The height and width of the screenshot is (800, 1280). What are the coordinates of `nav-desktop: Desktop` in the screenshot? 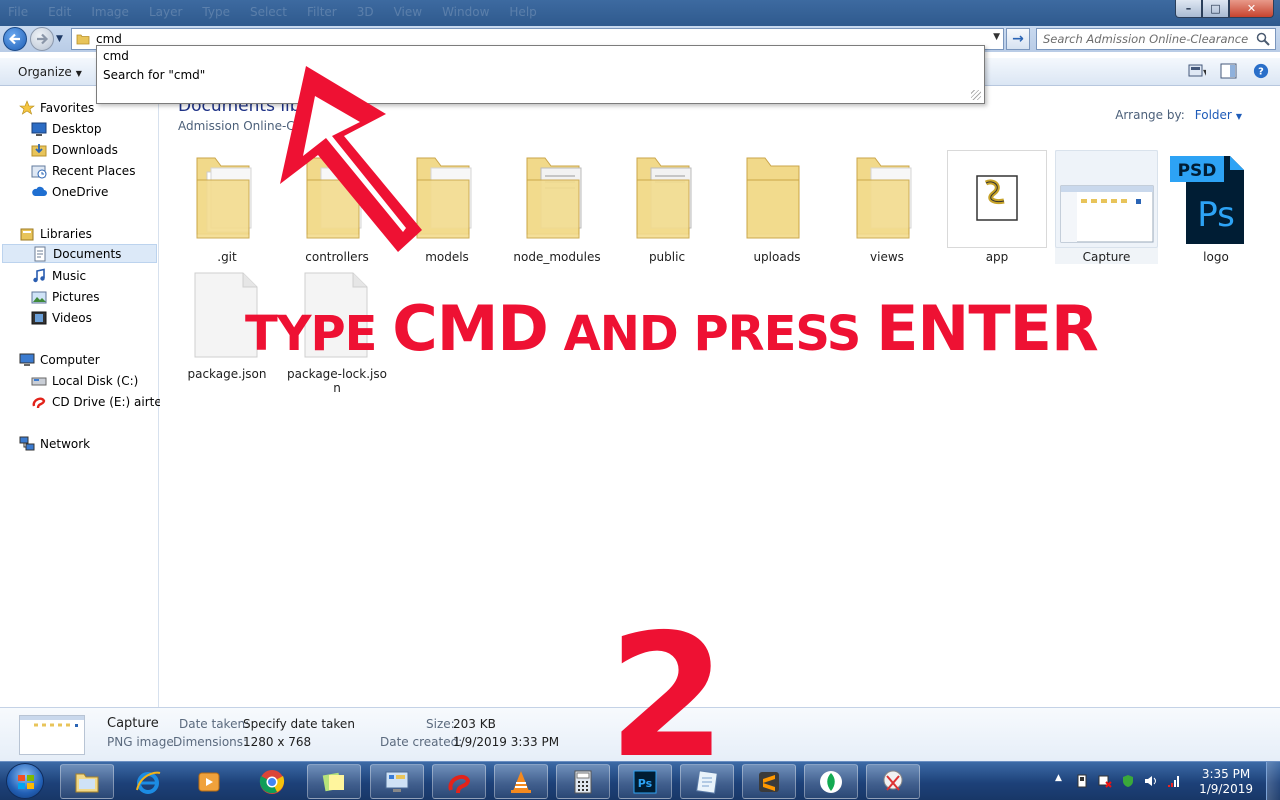 It's located at (66, 128).